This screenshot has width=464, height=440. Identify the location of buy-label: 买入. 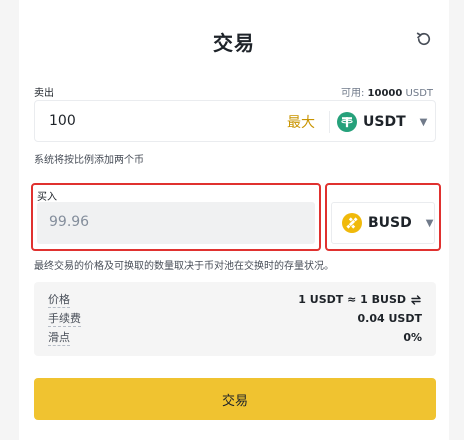
(47, 197).